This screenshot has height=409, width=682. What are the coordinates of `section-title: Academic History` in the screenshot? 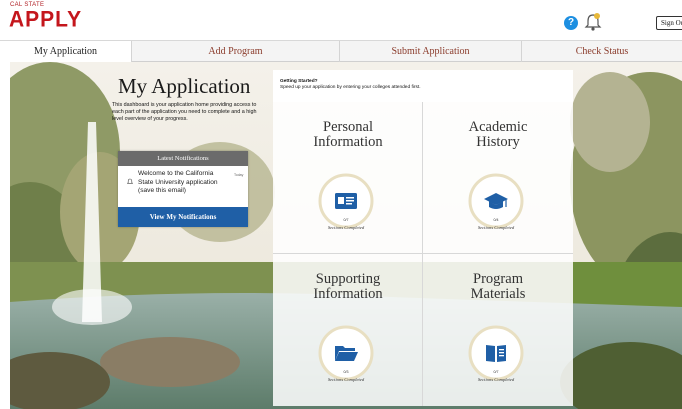 It's located at (498, 134).